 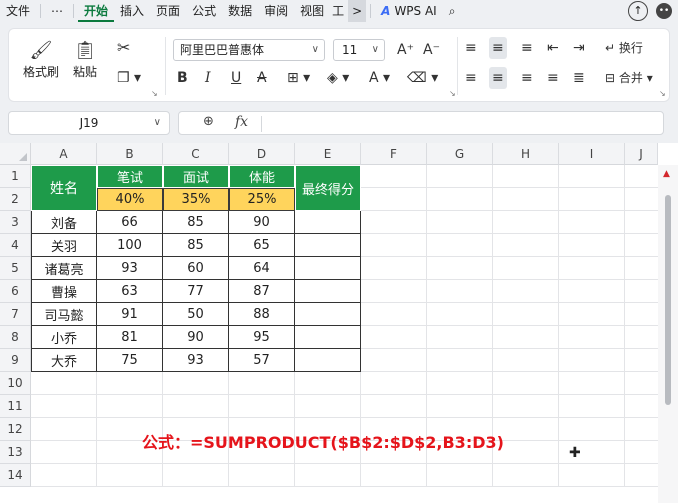 I want to click on tab-insert: 插入, so click(x=132, y=11).